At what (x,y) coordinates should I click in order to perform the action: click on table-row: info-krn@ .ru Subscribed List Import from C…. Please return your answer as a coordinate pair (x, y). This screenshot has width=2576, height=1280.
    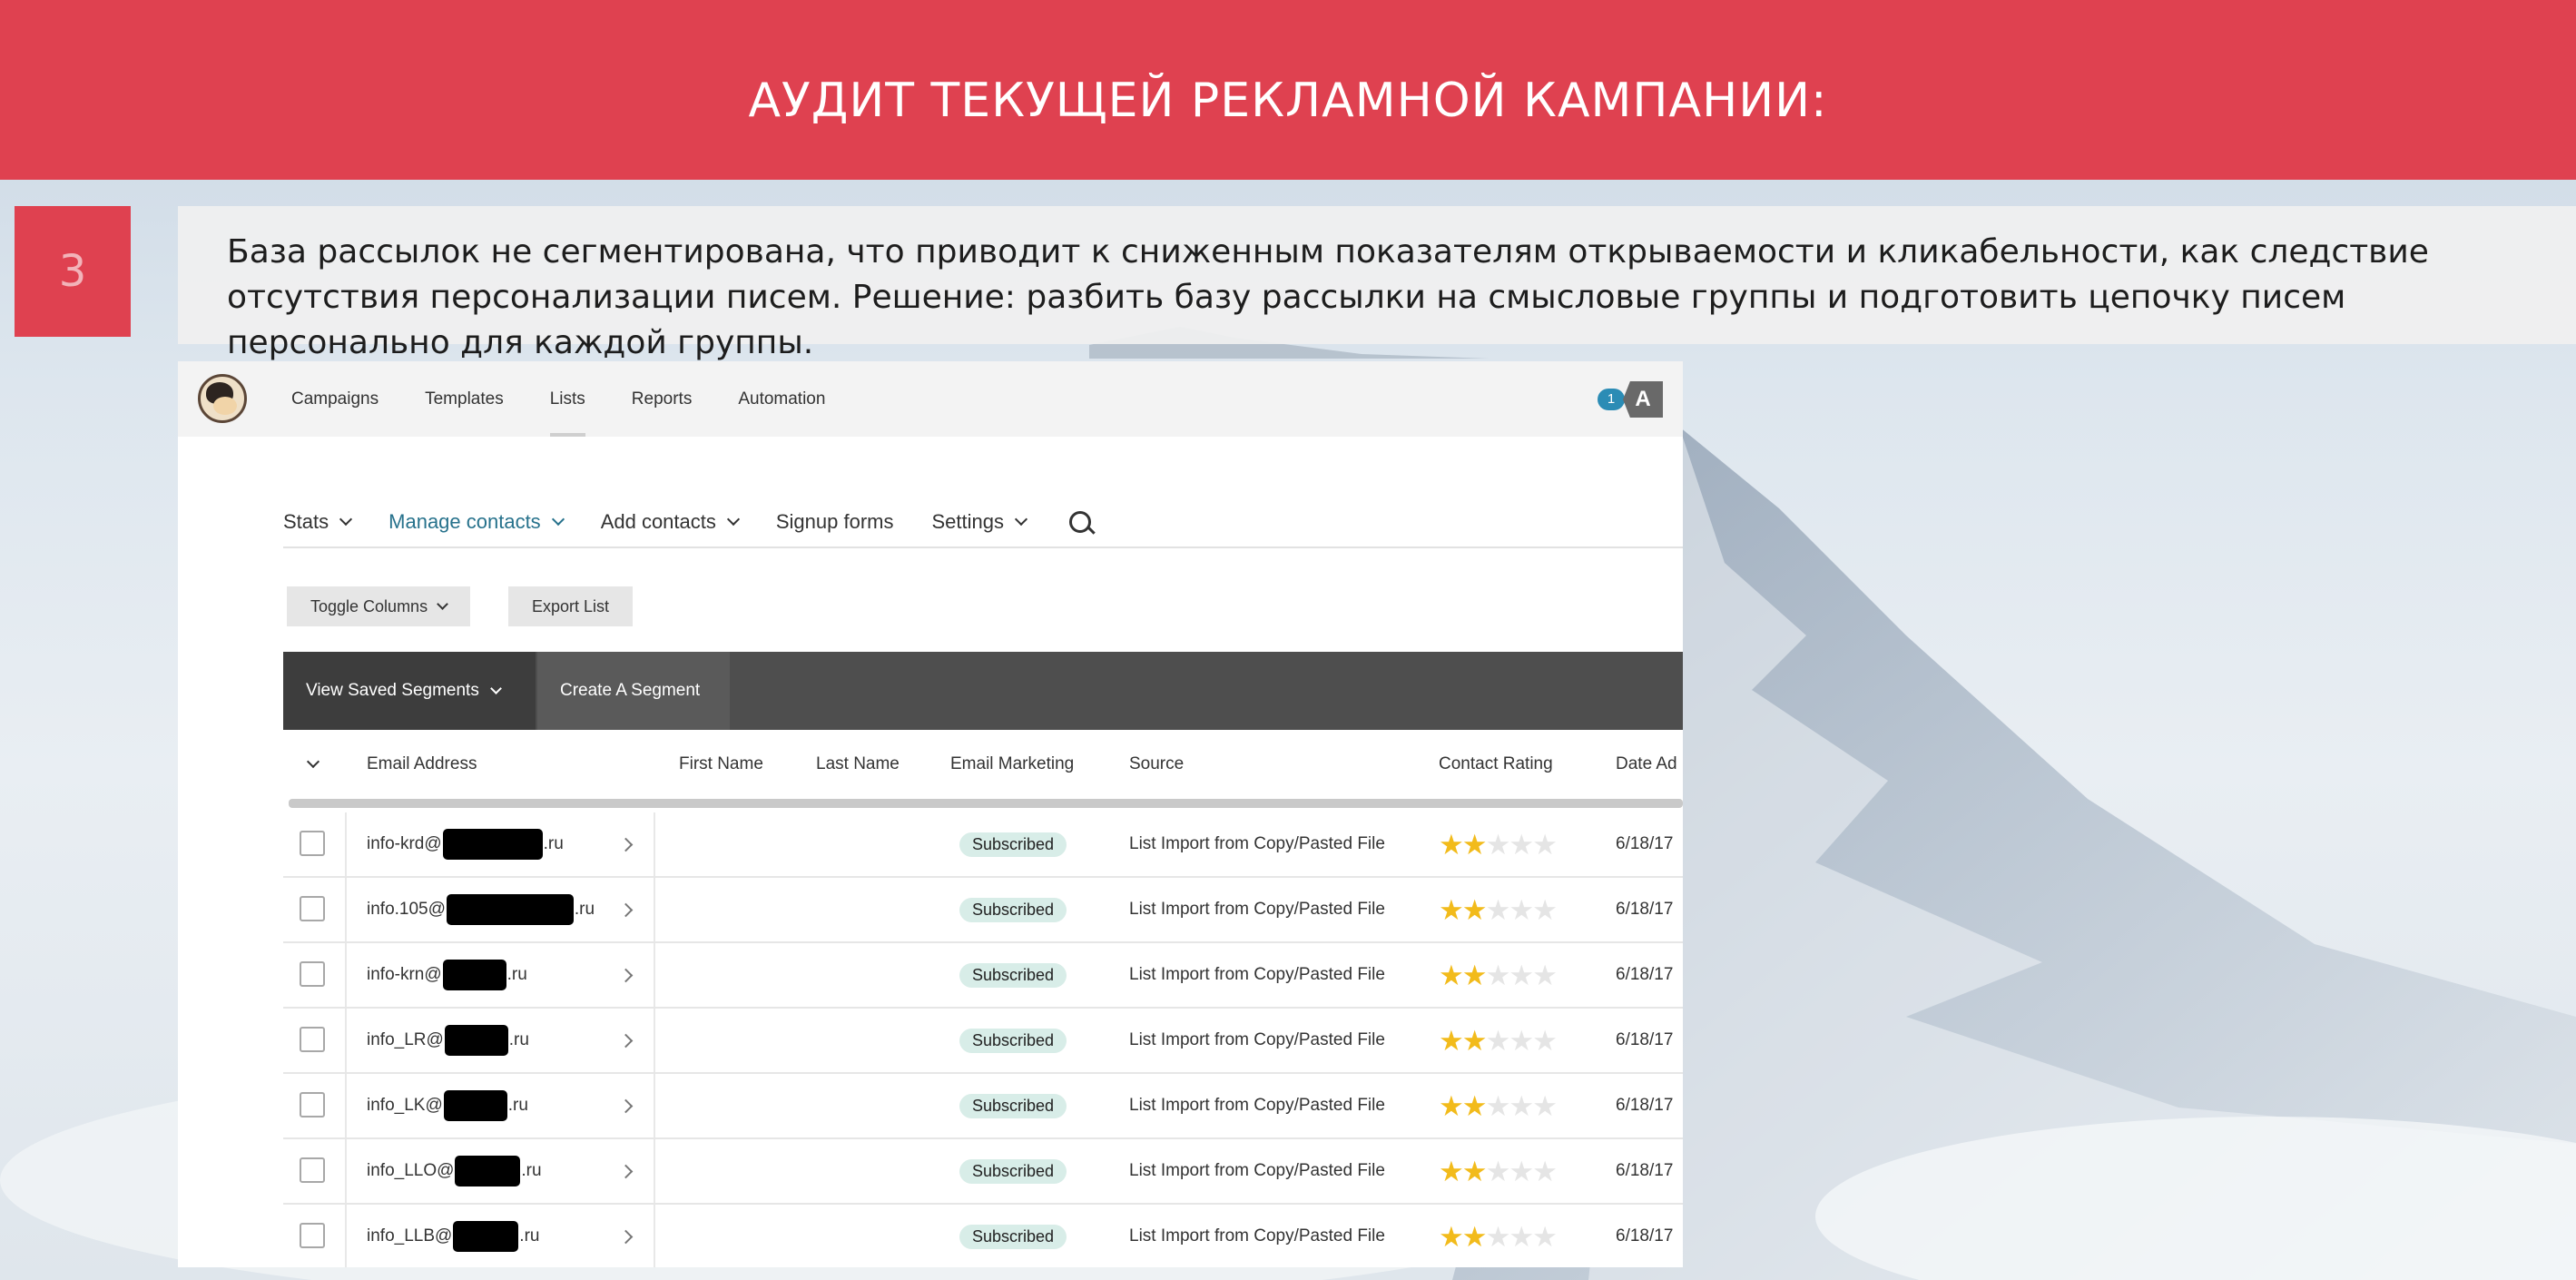
    Looking at the image, I should click on (983, 976).